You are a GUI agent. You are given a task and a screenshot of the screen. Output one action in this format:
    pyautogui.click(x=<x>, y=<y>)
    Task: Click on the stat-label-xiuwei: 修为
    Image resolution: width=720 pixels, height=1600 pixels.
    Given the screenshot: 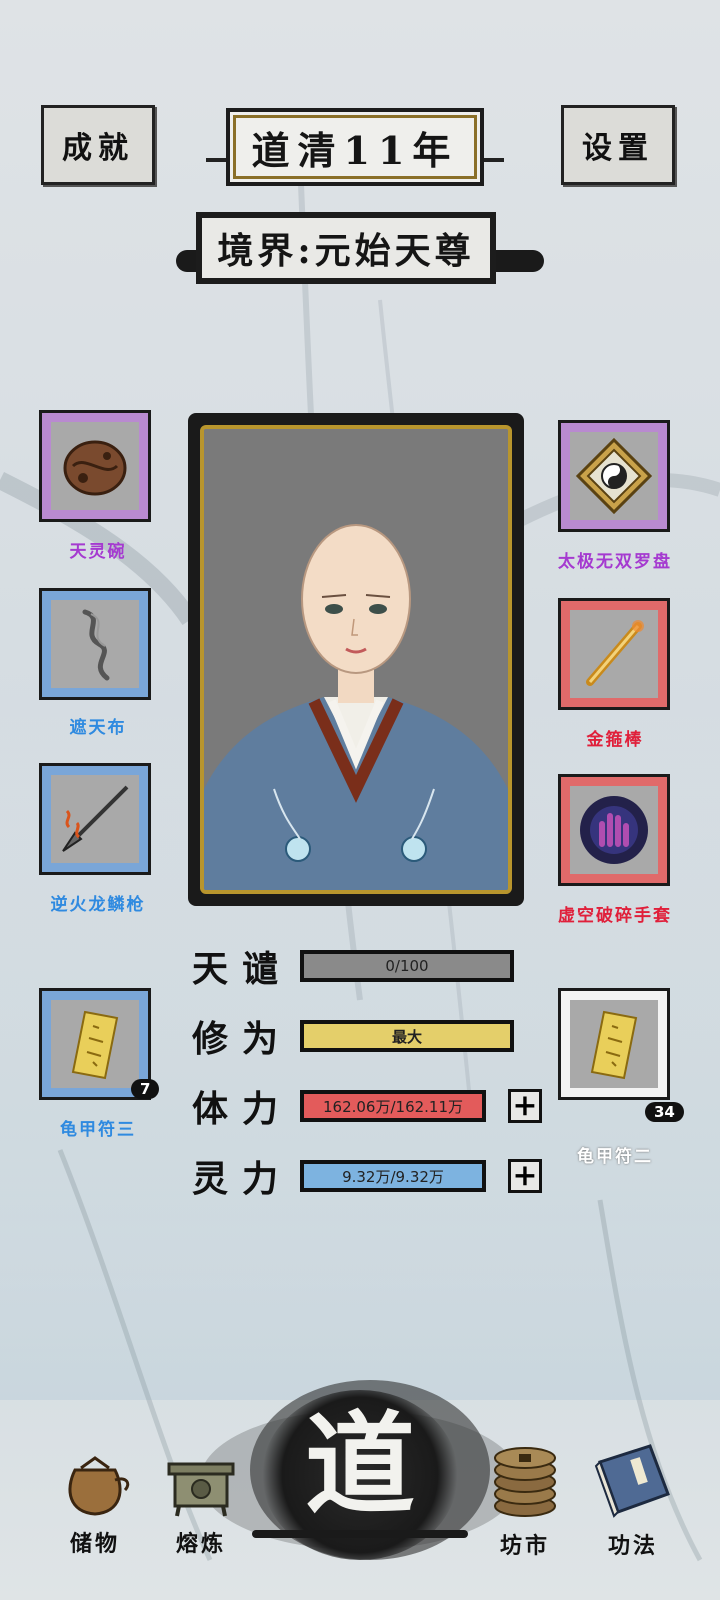 What is the action you would take?
    pyautogui.click(x=242, y=1039)
    